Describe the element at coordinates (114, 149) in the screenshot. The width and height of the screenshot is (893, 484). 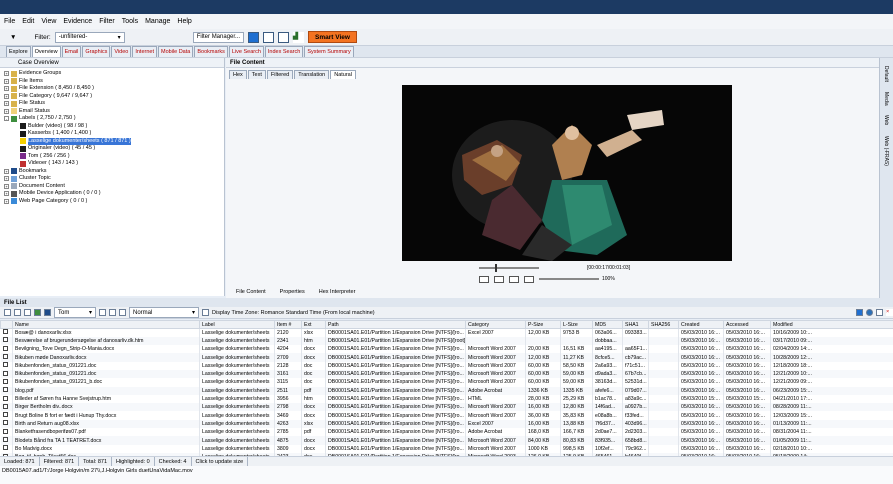
I see `tree-item: Originaler (video) ( 45 / 45 )` at that location.